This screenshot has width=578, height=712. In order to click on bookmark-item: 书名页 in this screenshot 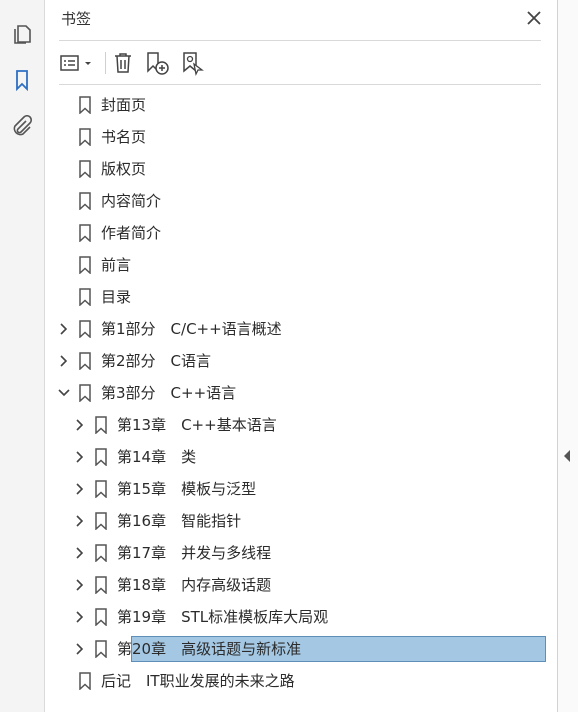, I will do `click(297, 137)`.